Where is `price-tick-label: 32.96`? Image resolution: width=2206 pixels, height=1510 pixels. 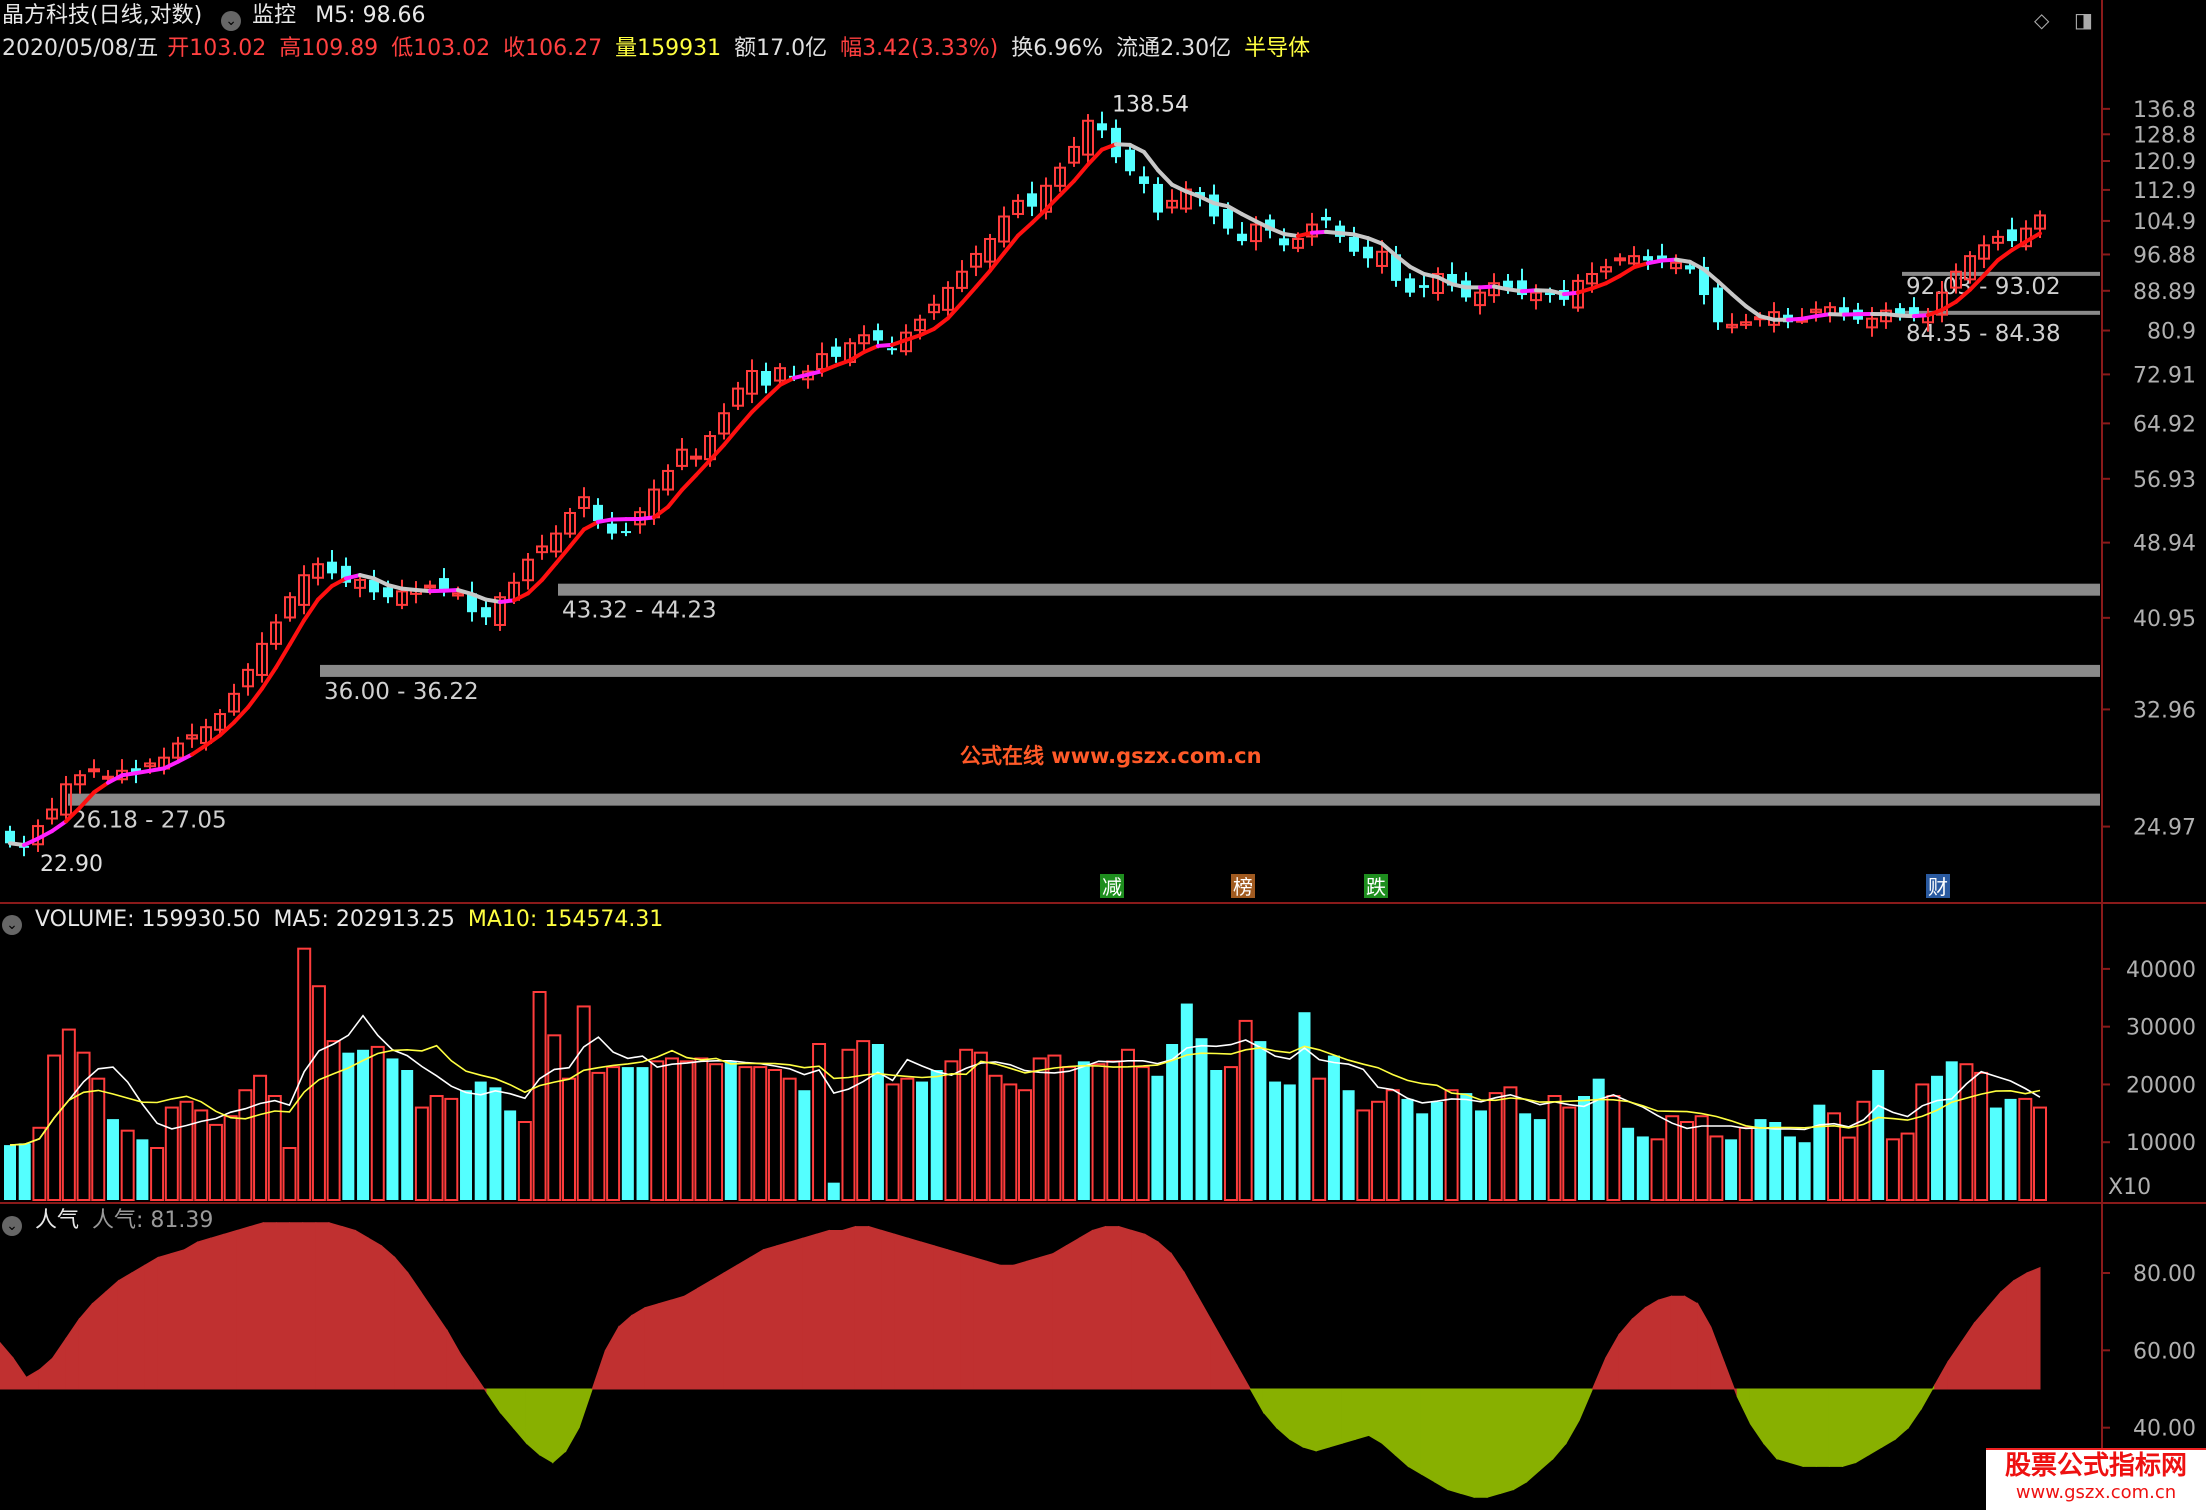
price-tick-label: 32.96 is located at coordinates (2164, 710).